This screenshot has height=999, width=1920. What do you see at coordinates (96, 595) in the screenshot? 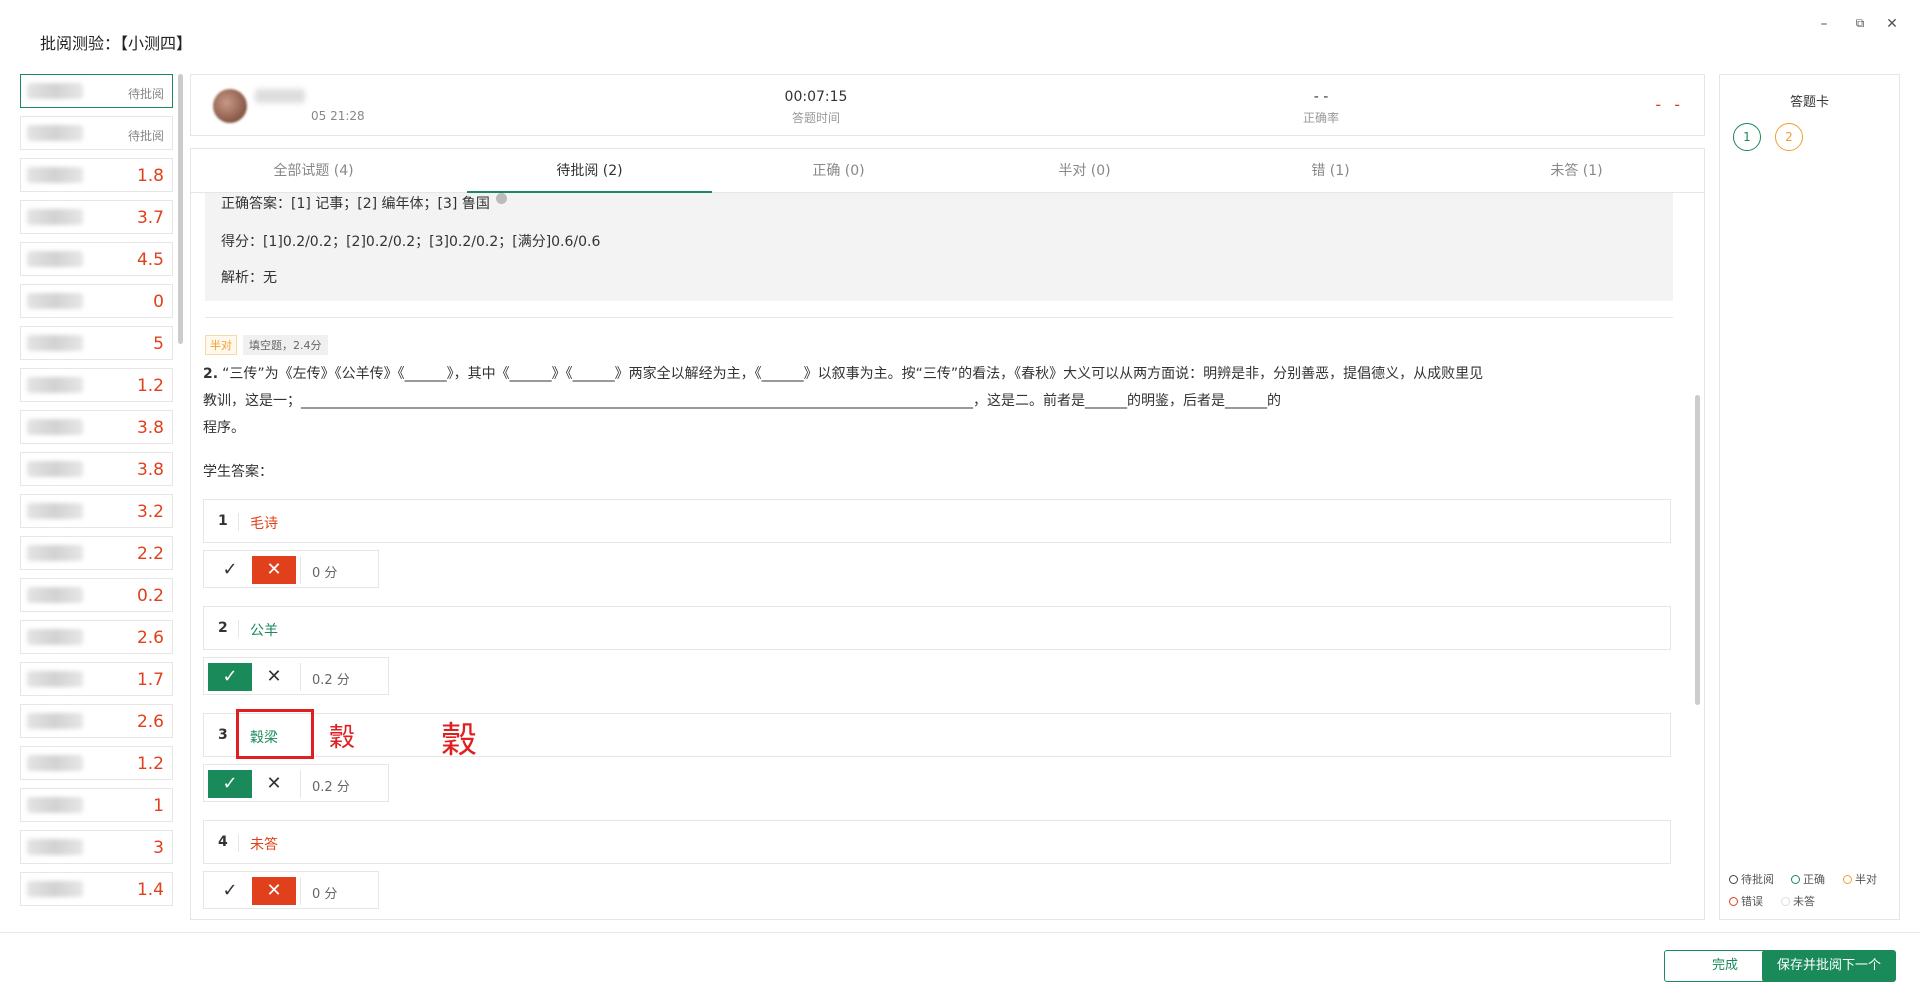
I see `student-row: 0.2` at bounding box center [96, 595].